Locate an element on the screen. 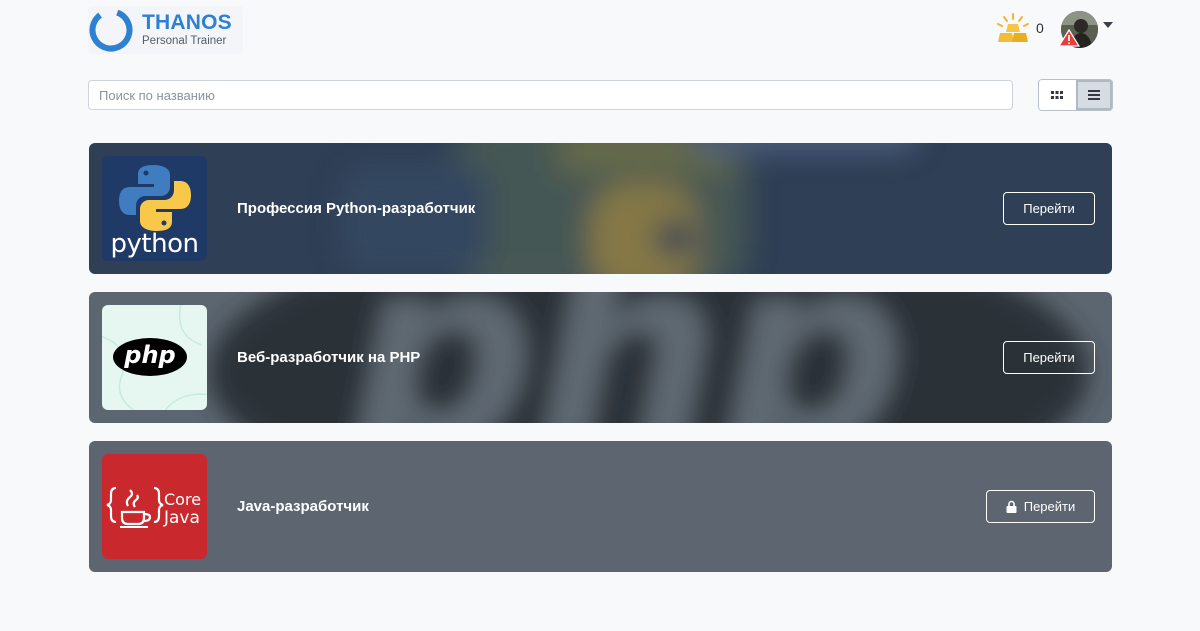 The image size is (1200, 631). logo: THANOS Personal Trainer is located at coordinates (165, 30).